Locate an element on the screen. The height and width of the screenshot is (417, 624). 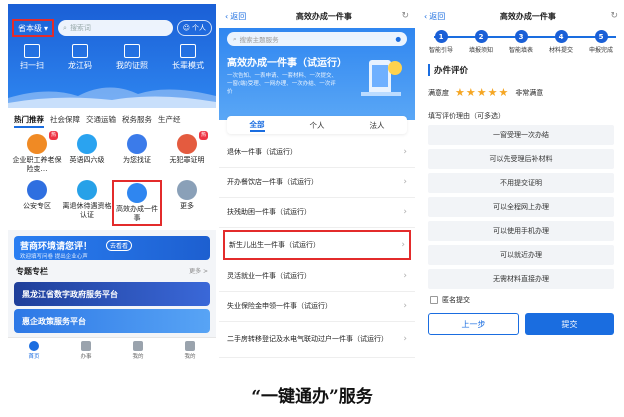
filter-tabs: 全部 个人 法人 is located at coordinates (317, 125).